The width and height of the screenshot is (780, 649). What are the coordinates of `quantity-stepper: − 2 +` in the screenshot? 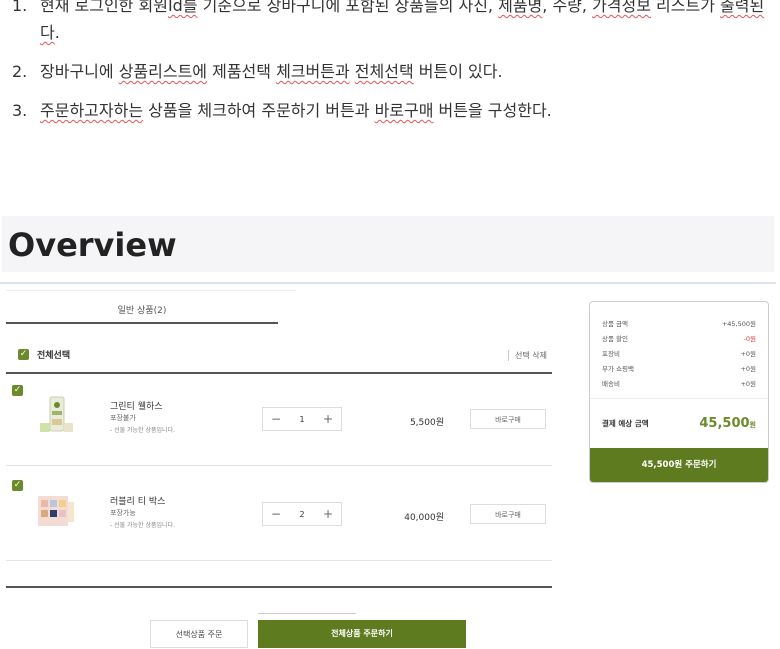 It's located at (302, 514).